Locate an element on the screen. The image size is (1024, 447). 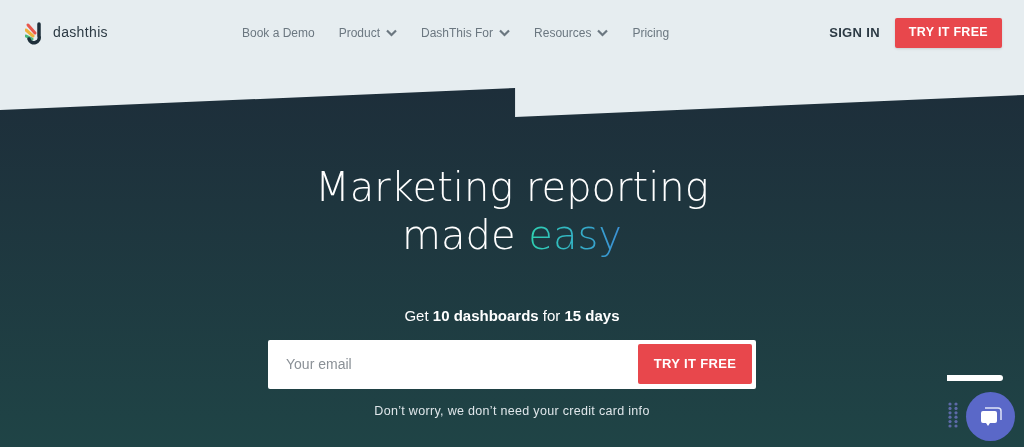
chat-icon is located at coordinates (990, 416).